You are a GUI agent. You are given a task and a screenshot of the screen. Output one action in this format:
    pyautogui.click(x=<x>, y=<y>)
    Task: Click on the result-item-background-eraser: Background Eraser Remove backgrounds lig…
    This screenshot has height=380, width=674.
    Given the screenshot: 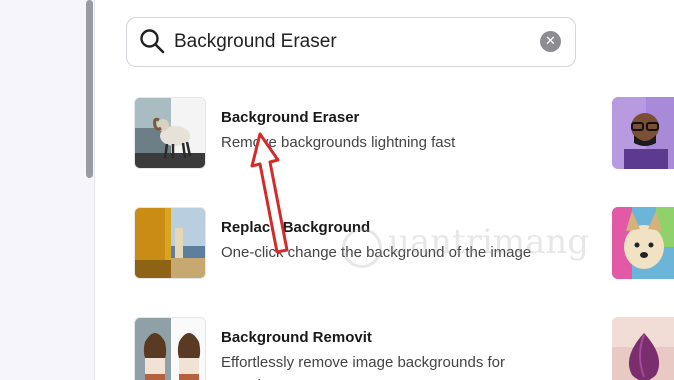 What is the action you would take?
    pyautogui.click(x=364, y=133)
    